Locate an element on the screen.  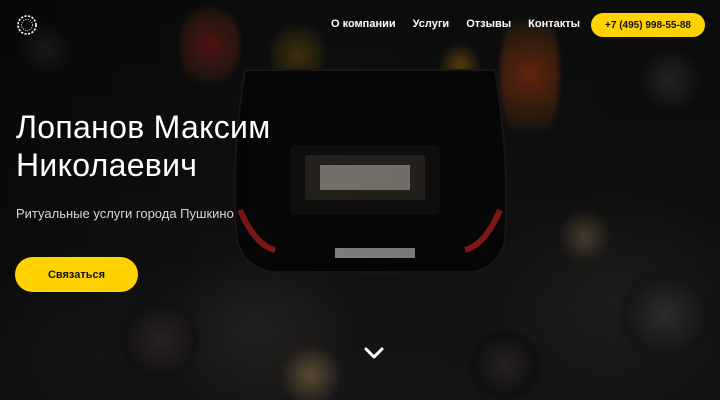
wreath-icon is located at coordinates (27, 25).